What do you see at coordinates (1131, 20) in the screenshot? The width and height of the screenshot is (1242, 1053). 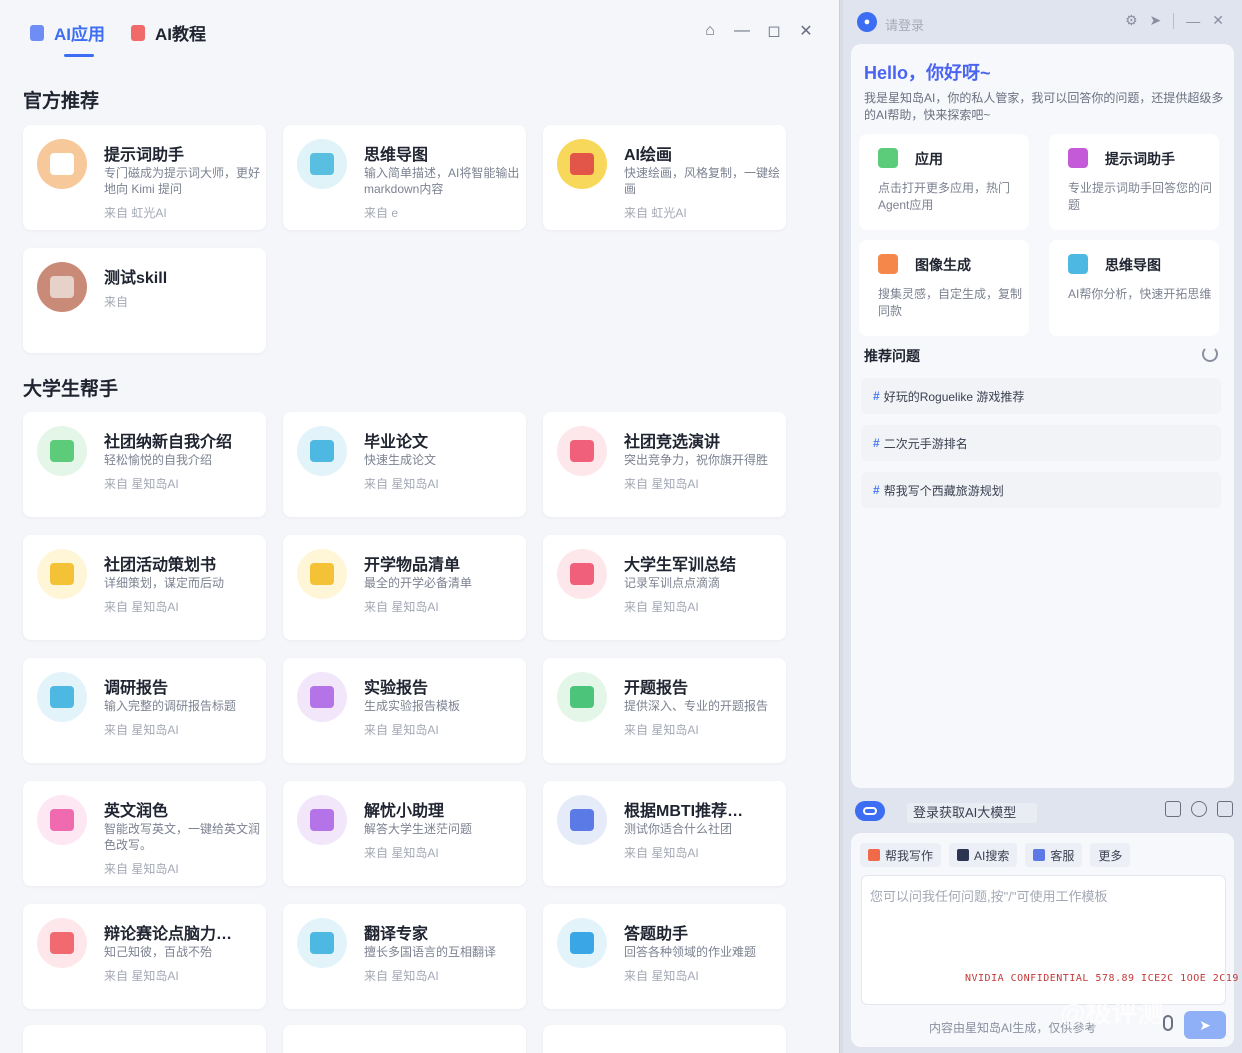 I see `settings-gear-icon: ⚙` at bounding box center [1131, 20].